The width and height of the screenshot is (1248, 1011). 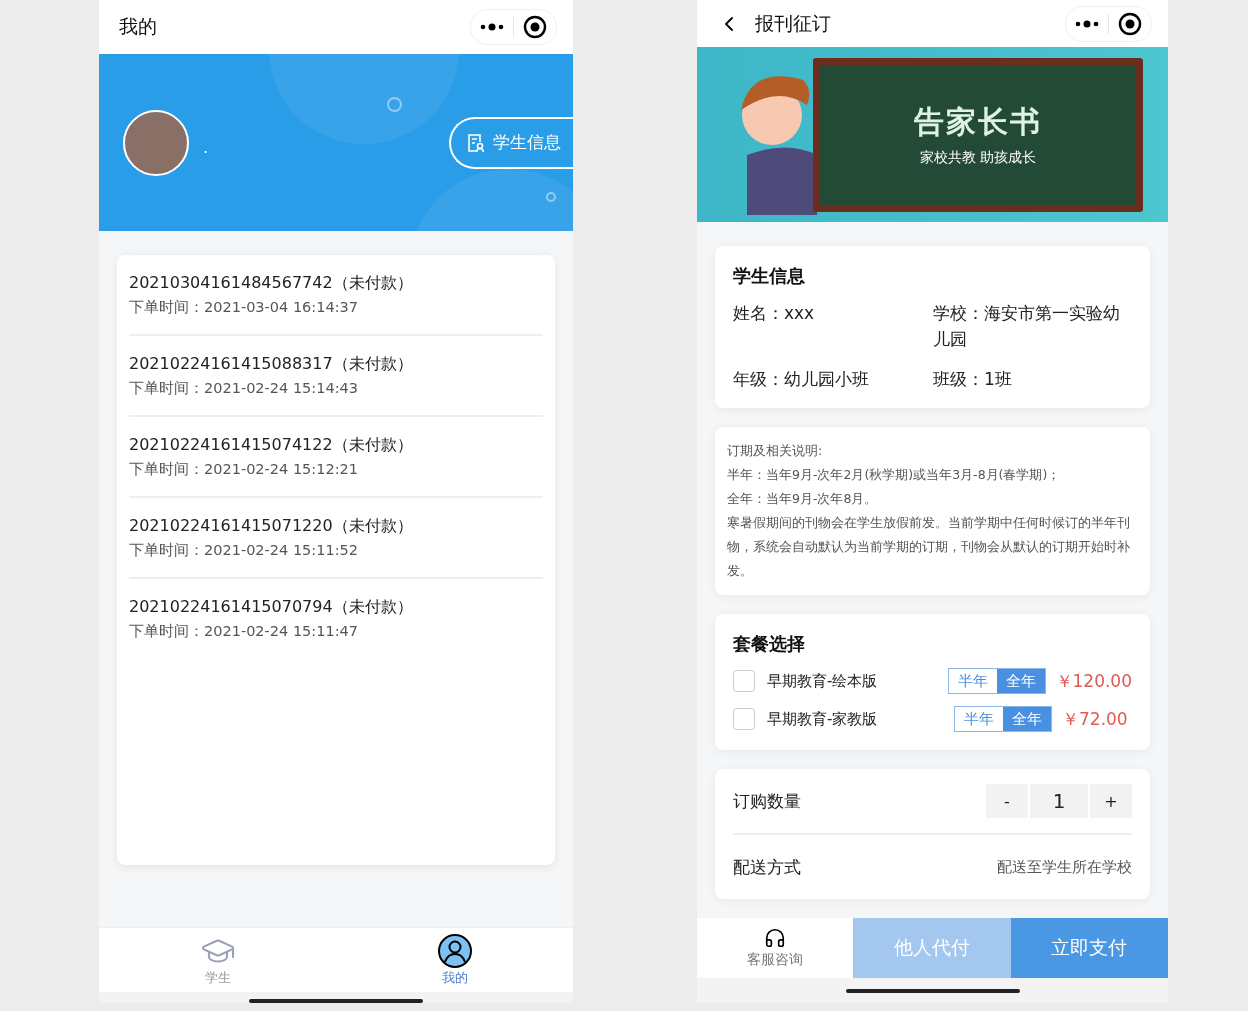 I want to click on note-text: 半年：当年9月-次年2月(秋学期)或当年3月-8月(春学期)；, so click(x=894, y=475).